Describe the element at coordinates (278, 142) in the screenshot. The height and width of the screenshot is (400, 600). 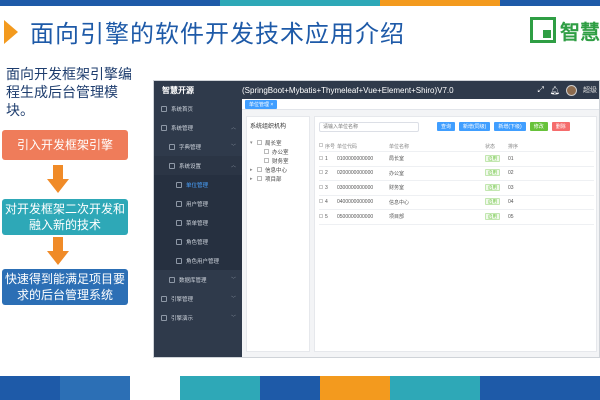
I see `tree-node: ▾ 局长室` at that location.